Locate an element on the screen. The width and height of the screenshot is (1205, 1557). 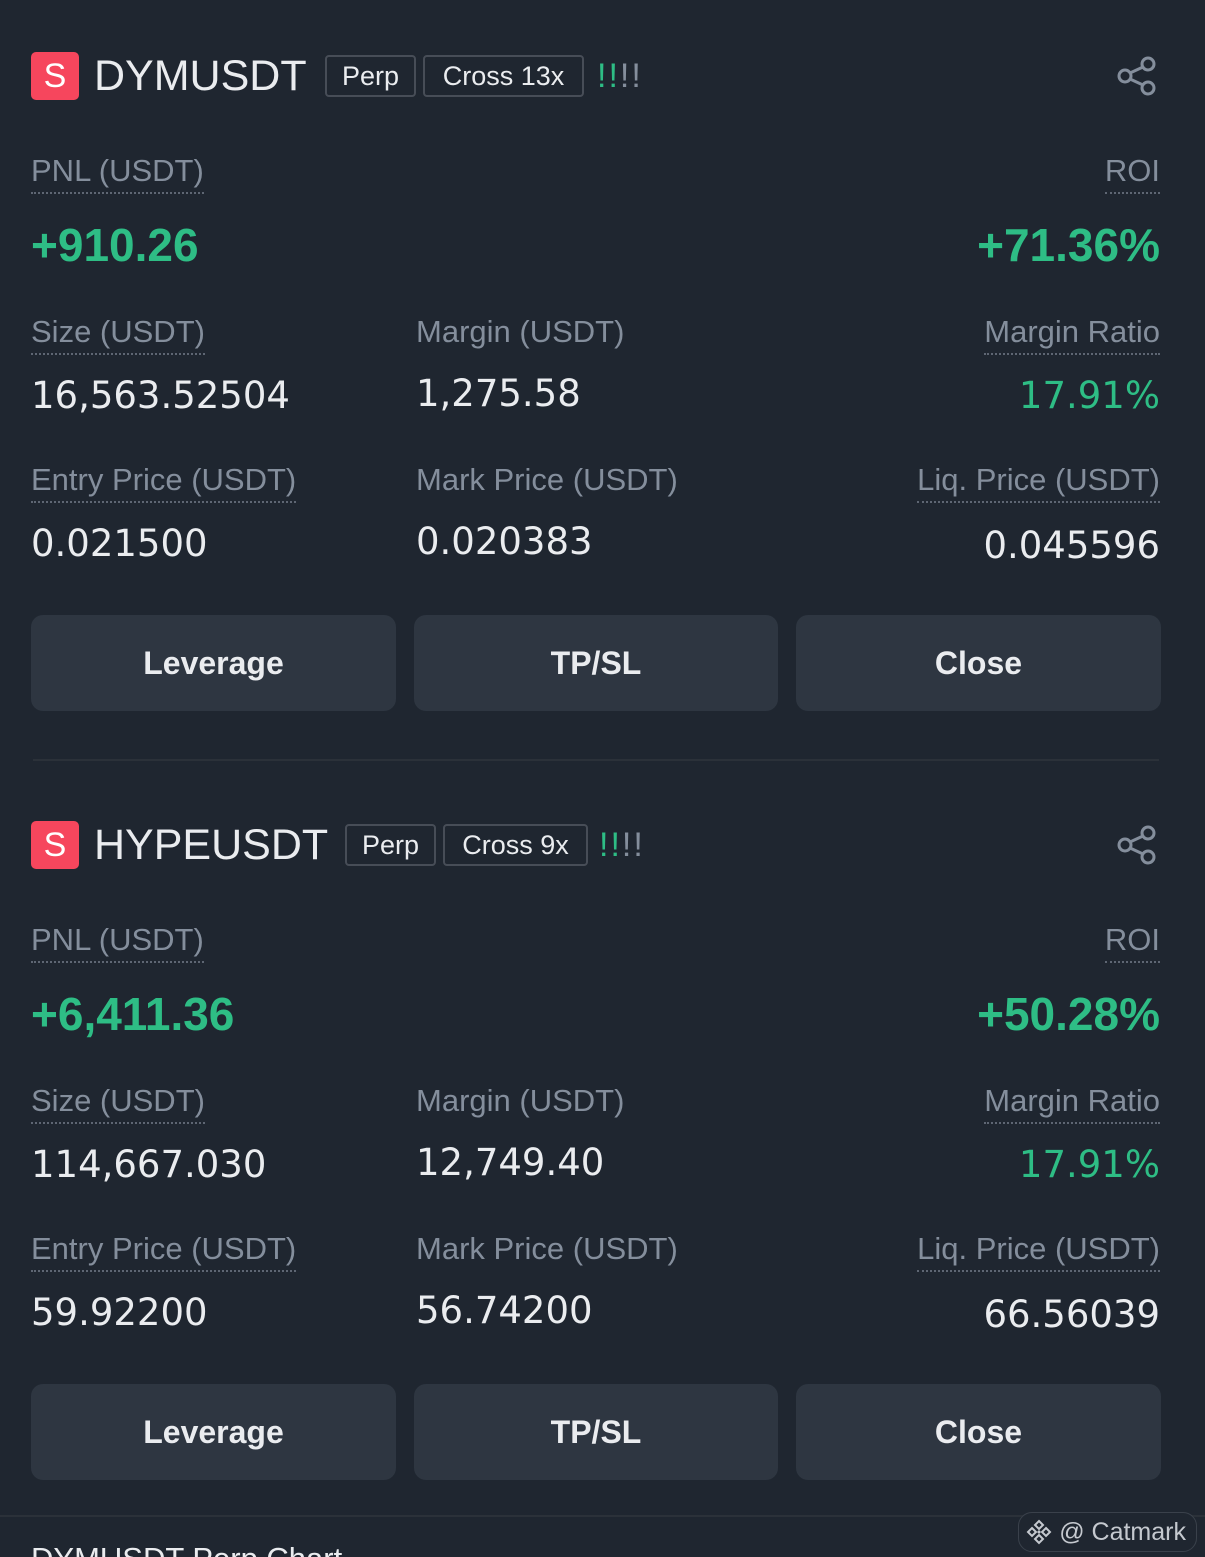
mark-price-value: 56.74200 is located at coordinates (504, 1310).